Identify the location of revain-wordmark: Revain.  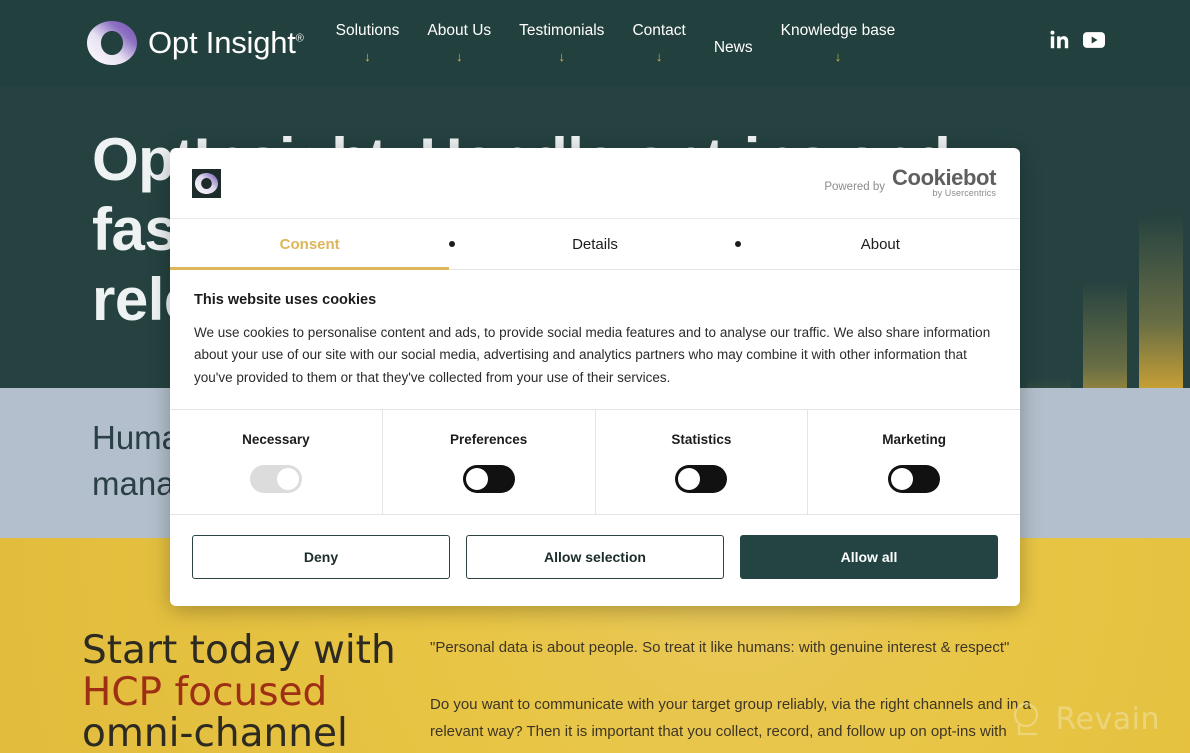
(1107, 719).